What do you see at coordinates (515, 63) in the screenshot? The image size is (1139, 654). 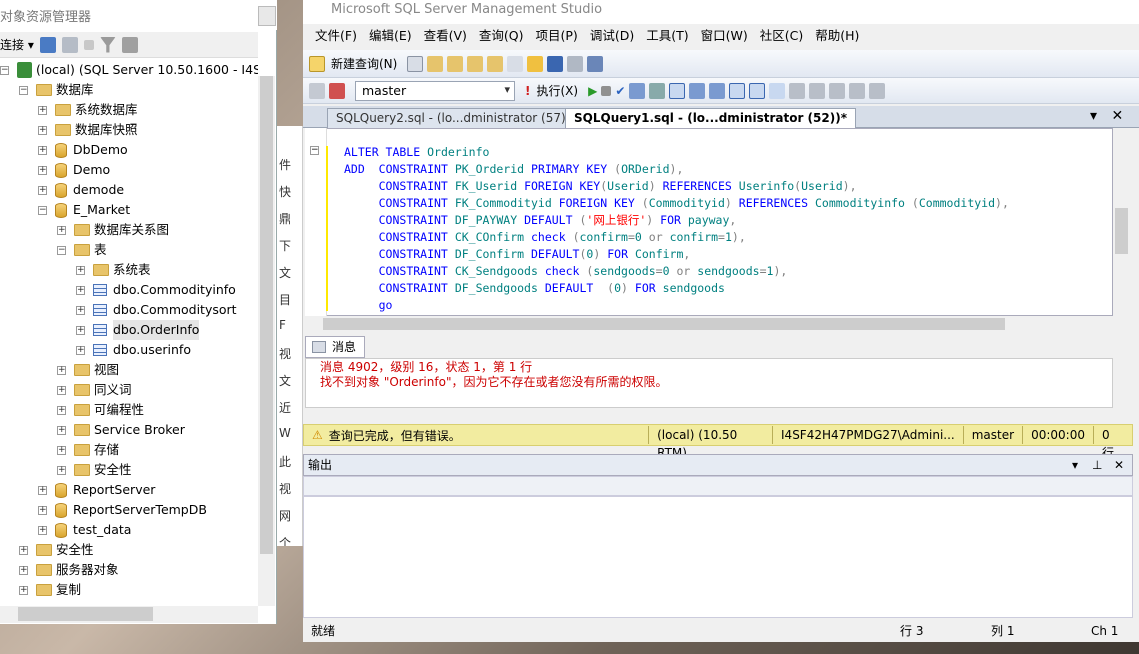 I see `new-item-icon` at bounding box center [515, 63].